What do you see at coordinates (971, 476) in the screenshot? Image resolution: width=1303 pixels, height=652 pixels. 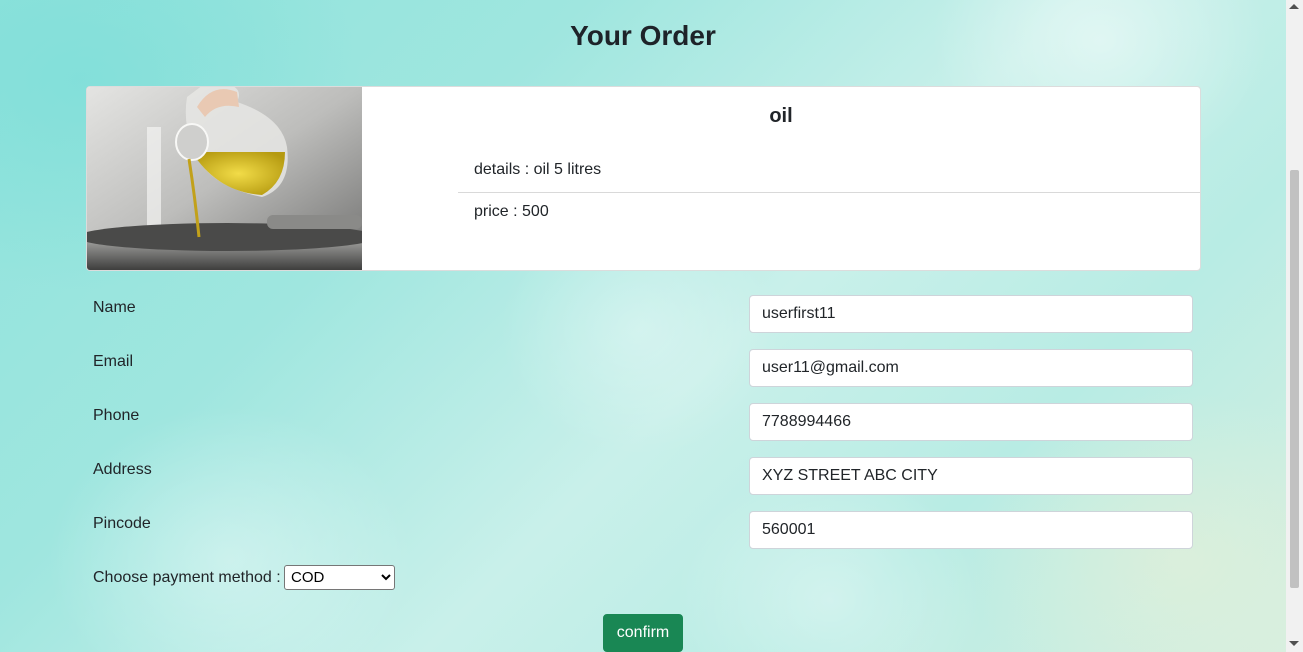 I see `address-field` at bounding box center [971, 476].